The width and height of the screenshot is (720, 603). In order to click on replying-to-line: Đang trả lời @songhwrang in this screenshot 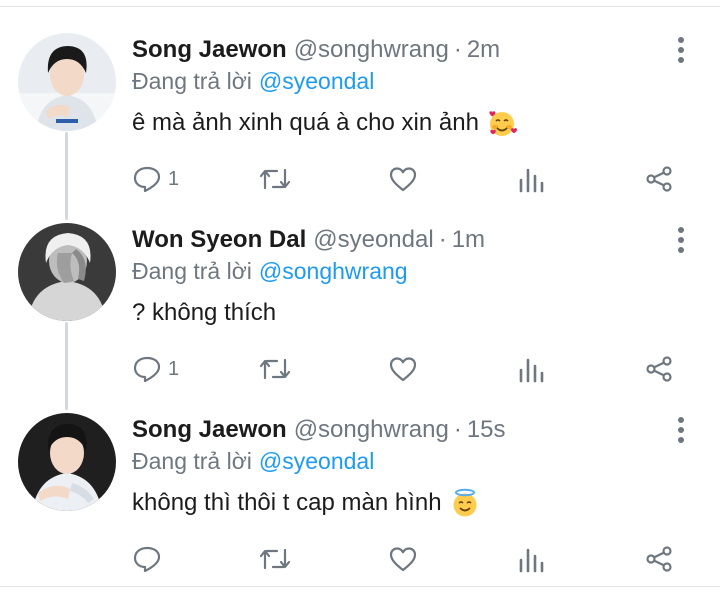, I will do `click(270, 271)`.